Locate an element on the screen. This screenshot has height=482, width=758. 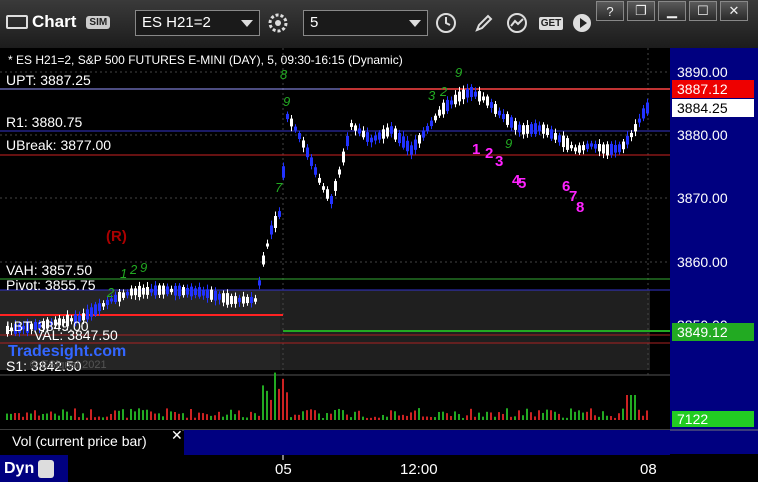
studies-button is located at coordinates (517, 23).